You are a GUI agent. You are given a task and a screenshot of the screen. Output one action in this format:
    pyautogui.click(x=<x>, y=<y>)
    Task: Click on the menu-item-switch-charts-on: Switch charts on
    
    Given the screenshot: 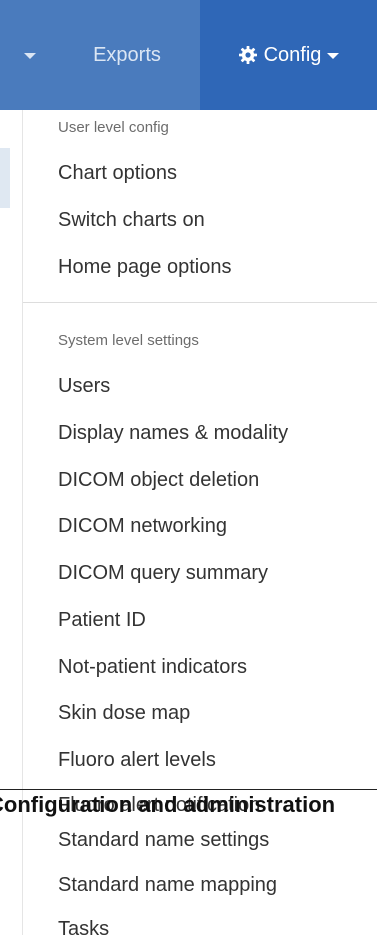 What is the action you would take?
    pyautogui.click(x=131, y=220)
    